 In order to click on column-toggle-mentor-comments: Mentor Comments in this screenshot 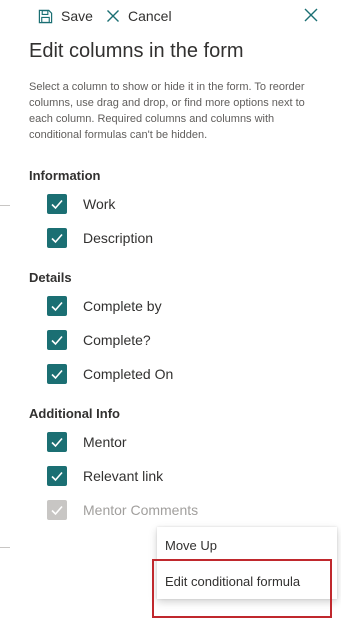, I will do `click(122, 510)`.